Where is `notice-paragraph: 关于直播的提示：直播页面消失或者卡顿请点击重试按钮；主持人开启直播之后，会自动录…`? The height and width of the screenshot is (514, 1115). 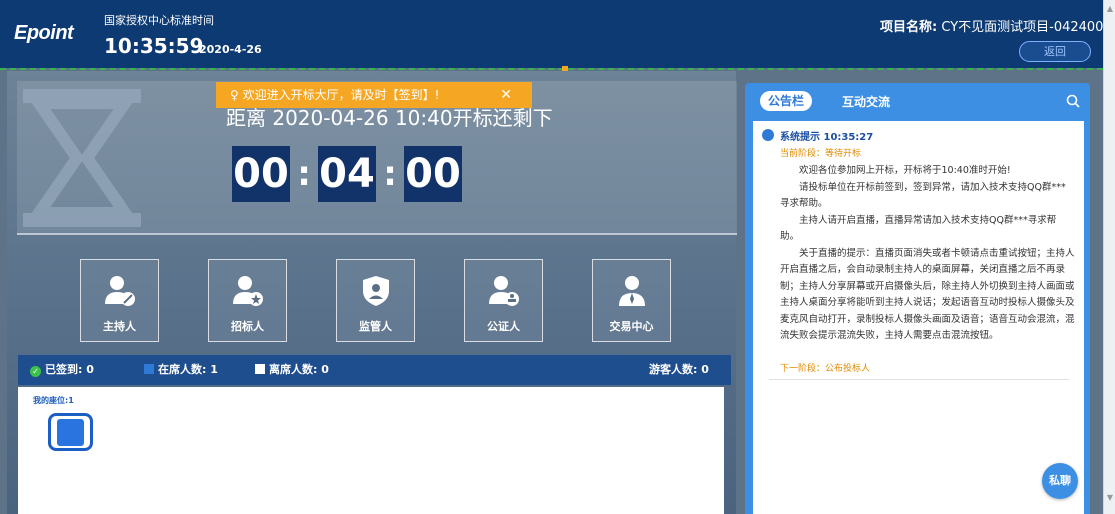
notice-paragraph: 关于直播的提示：直播页面消失或者卡顿请点击重试按钮；主持人开启直播之后，会自动录… is located at coordinates (927, 294).